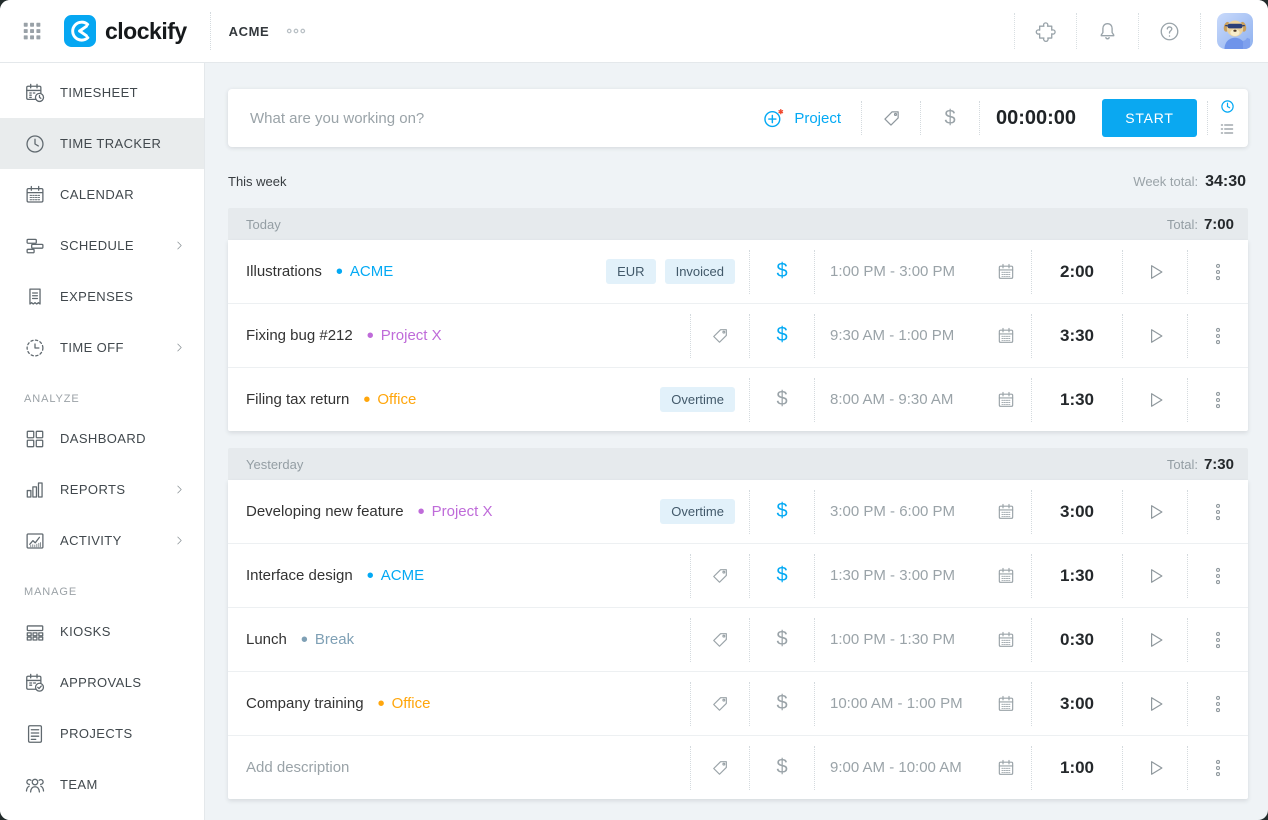  What do you see at coordinates (1149, 118) in the screenshot?
I see `start-button: START` at bounding box center [1149, 118].